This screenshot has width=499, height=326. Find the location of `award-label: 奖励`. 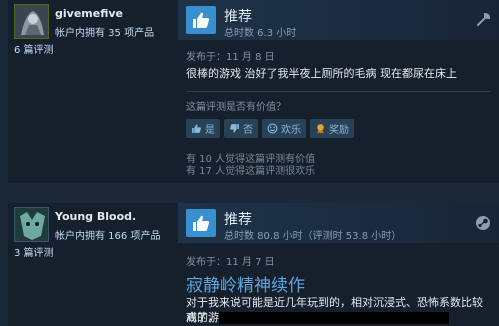

award-label: 奖励 is located at coordinates (339, 130).